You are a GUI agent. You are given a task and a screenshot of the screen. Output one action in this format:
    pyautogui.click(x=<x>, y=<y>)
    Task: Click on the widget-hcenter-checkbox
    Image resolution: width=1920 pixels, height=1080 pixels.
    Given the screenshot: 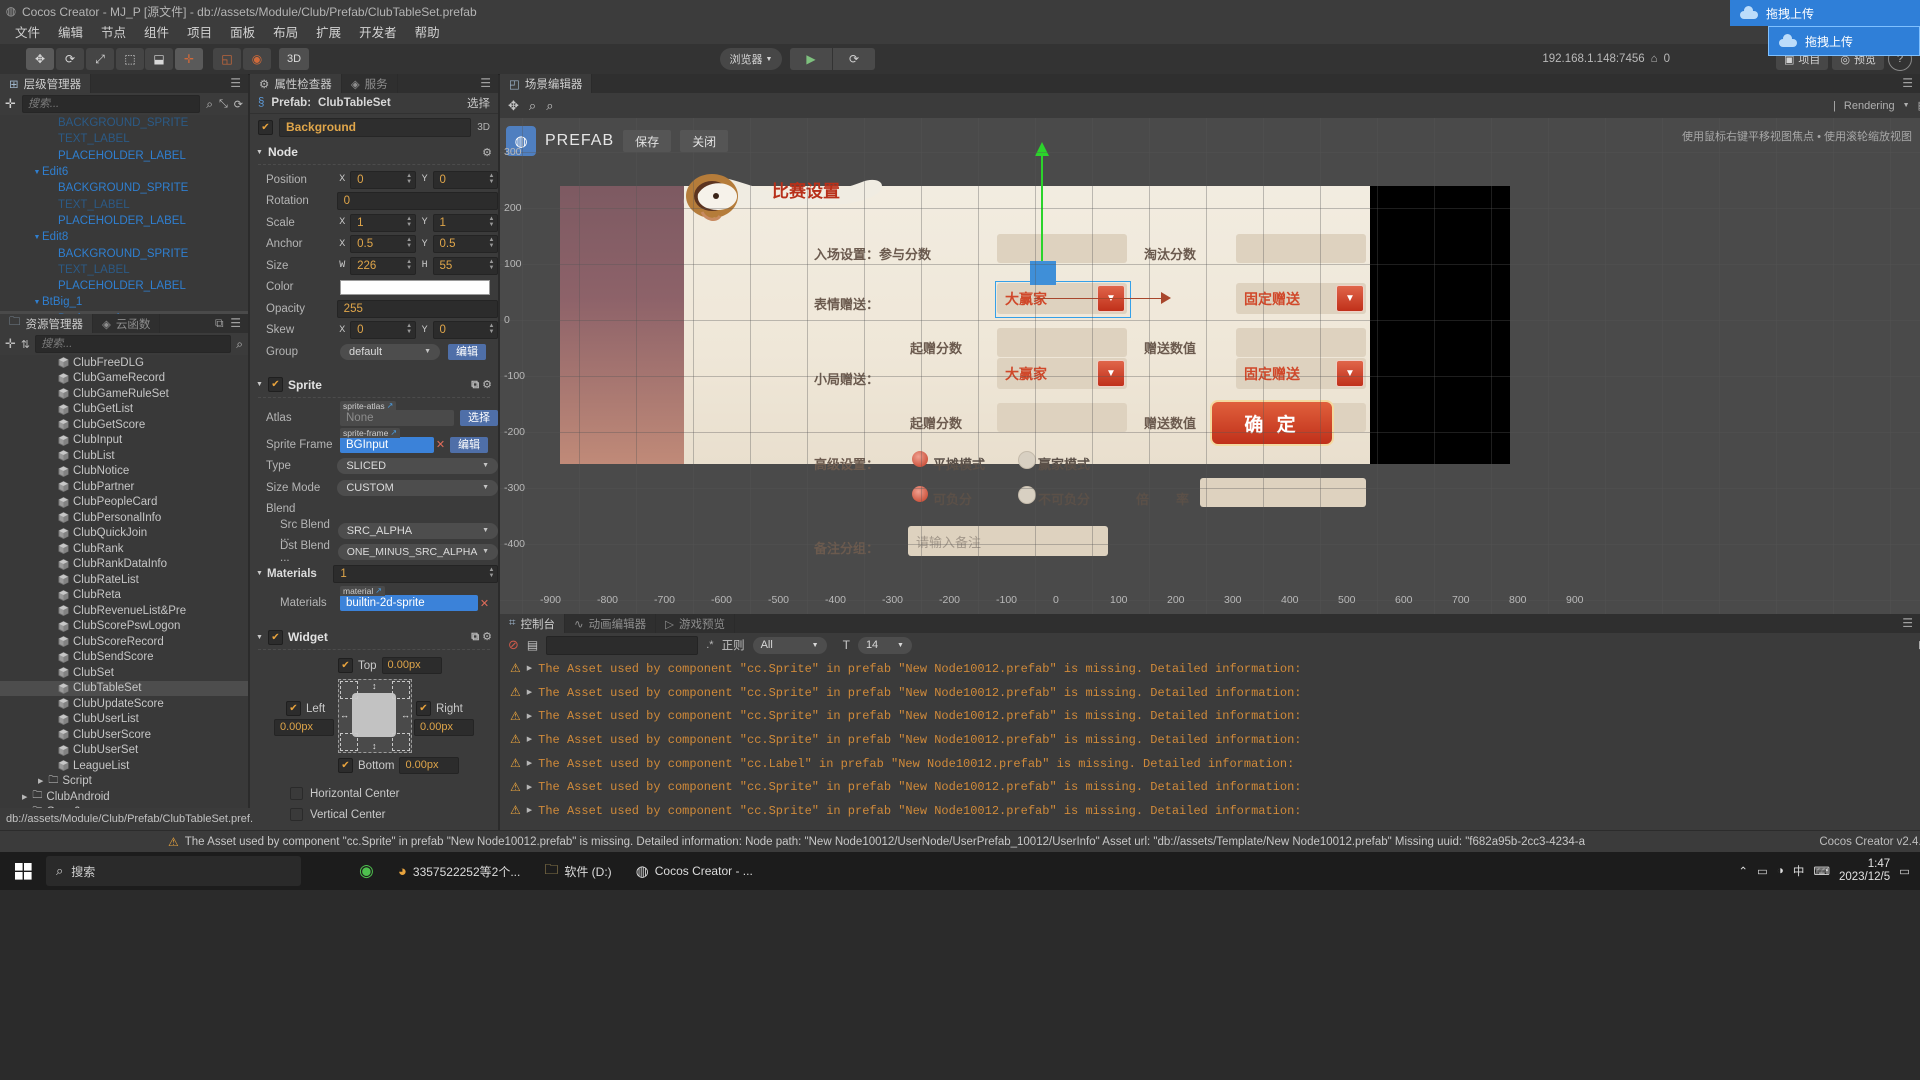 What is the action you would take?
    pyautogui.click(x=296, y=793)
    